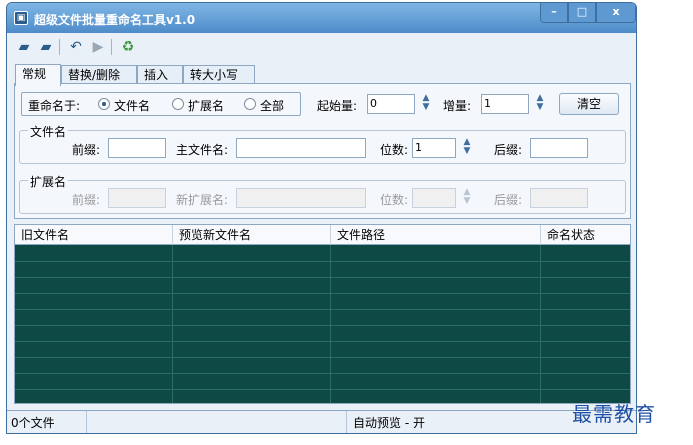  What do you see at coordinates (161, 104) in the screenshot?
I see `rename-target-box: 重命名于: 文件名 扩展名 全部` at bounding box center [161, 104].